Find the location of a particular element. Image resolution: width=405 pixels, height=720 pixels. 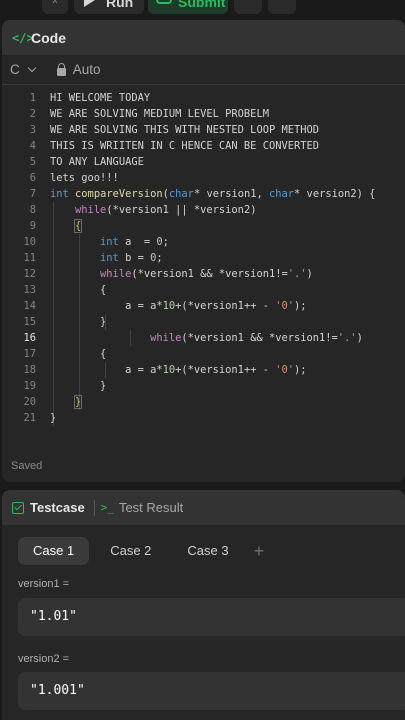

code-line: 11 int b = 0; is located at coordinates (203, 258).